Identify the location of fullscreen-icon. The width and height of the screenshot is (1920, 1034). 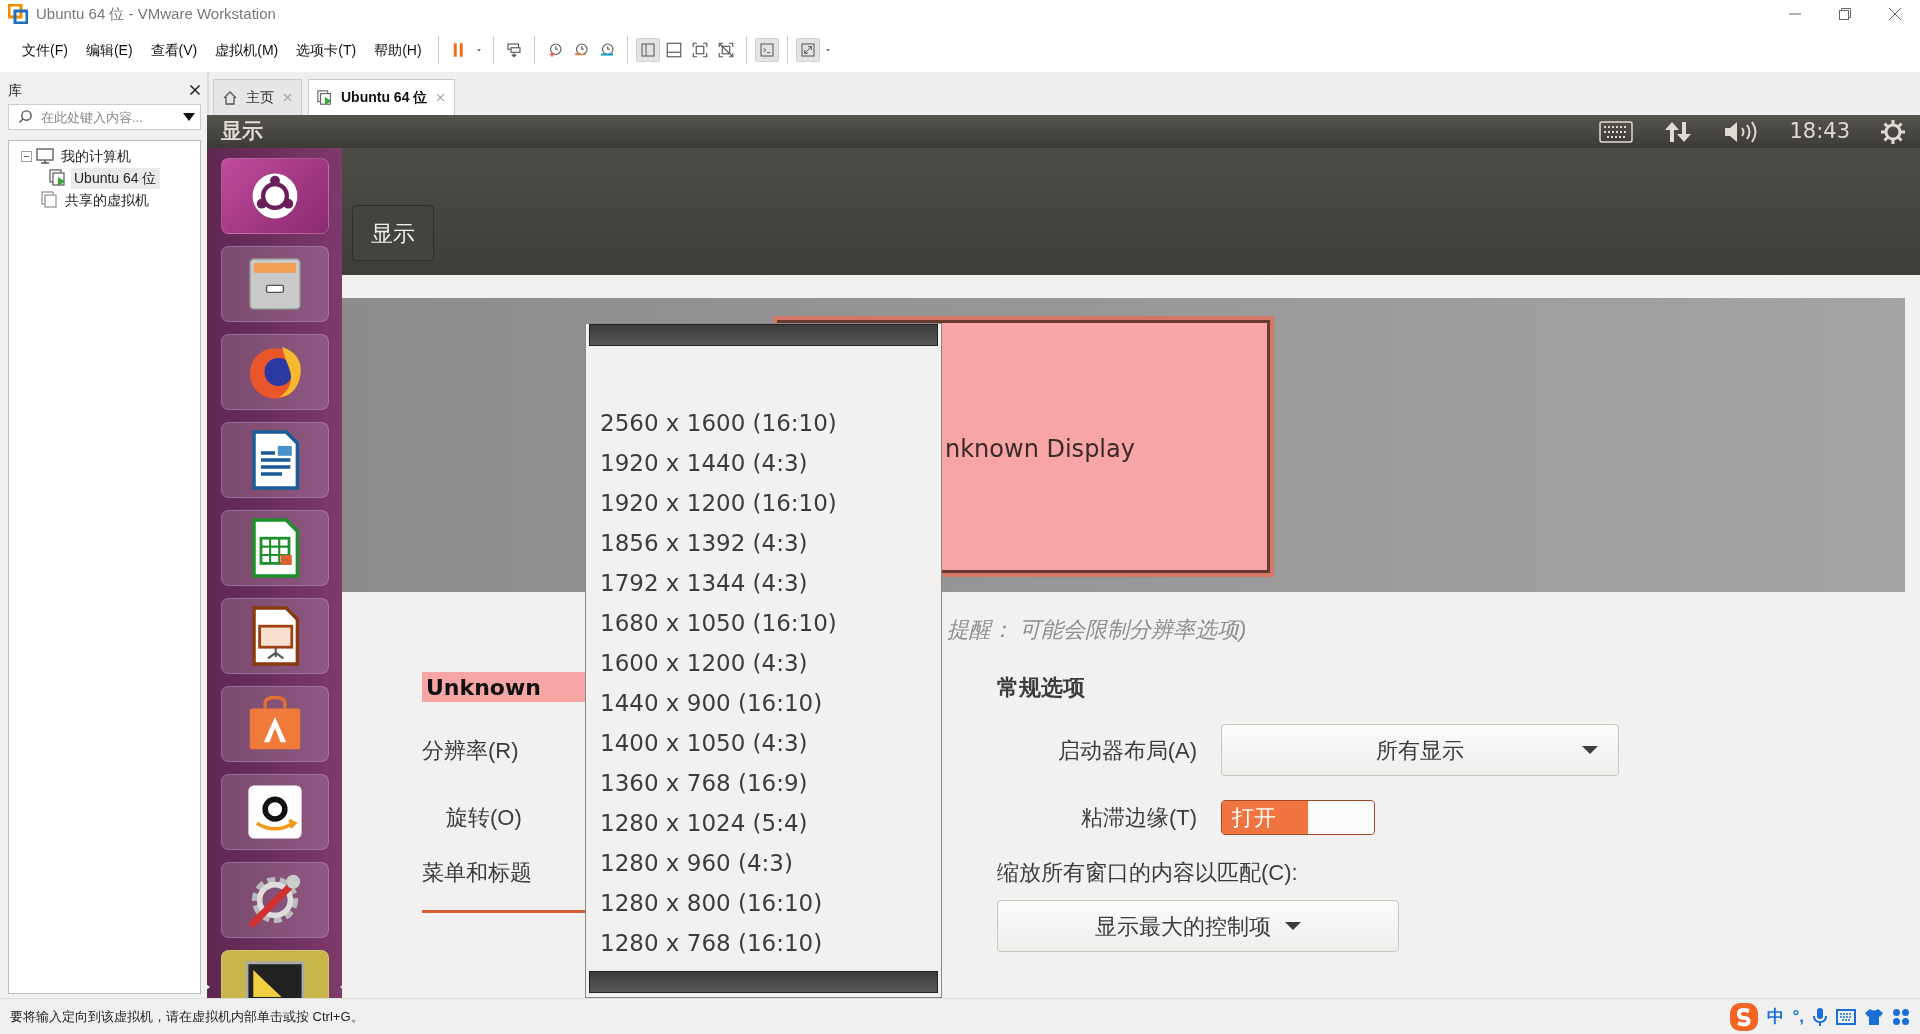
(807, 50).